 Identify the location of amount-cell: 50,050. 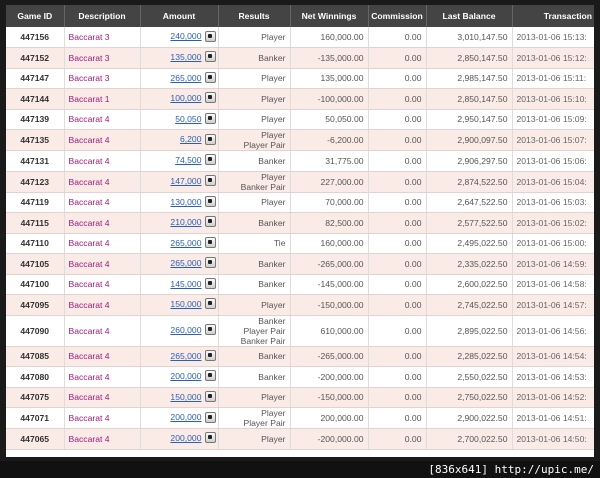
(179, 119).